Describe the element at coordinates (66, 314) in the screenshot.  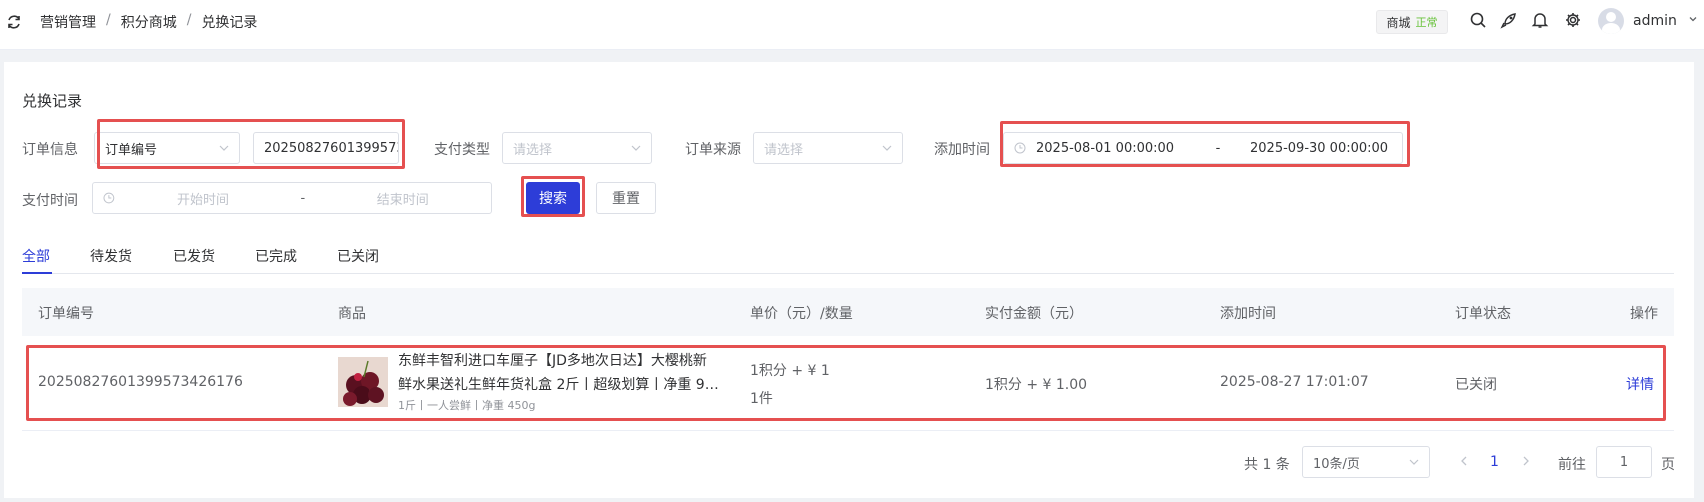
I see `column-header: 订单编号` at that location.